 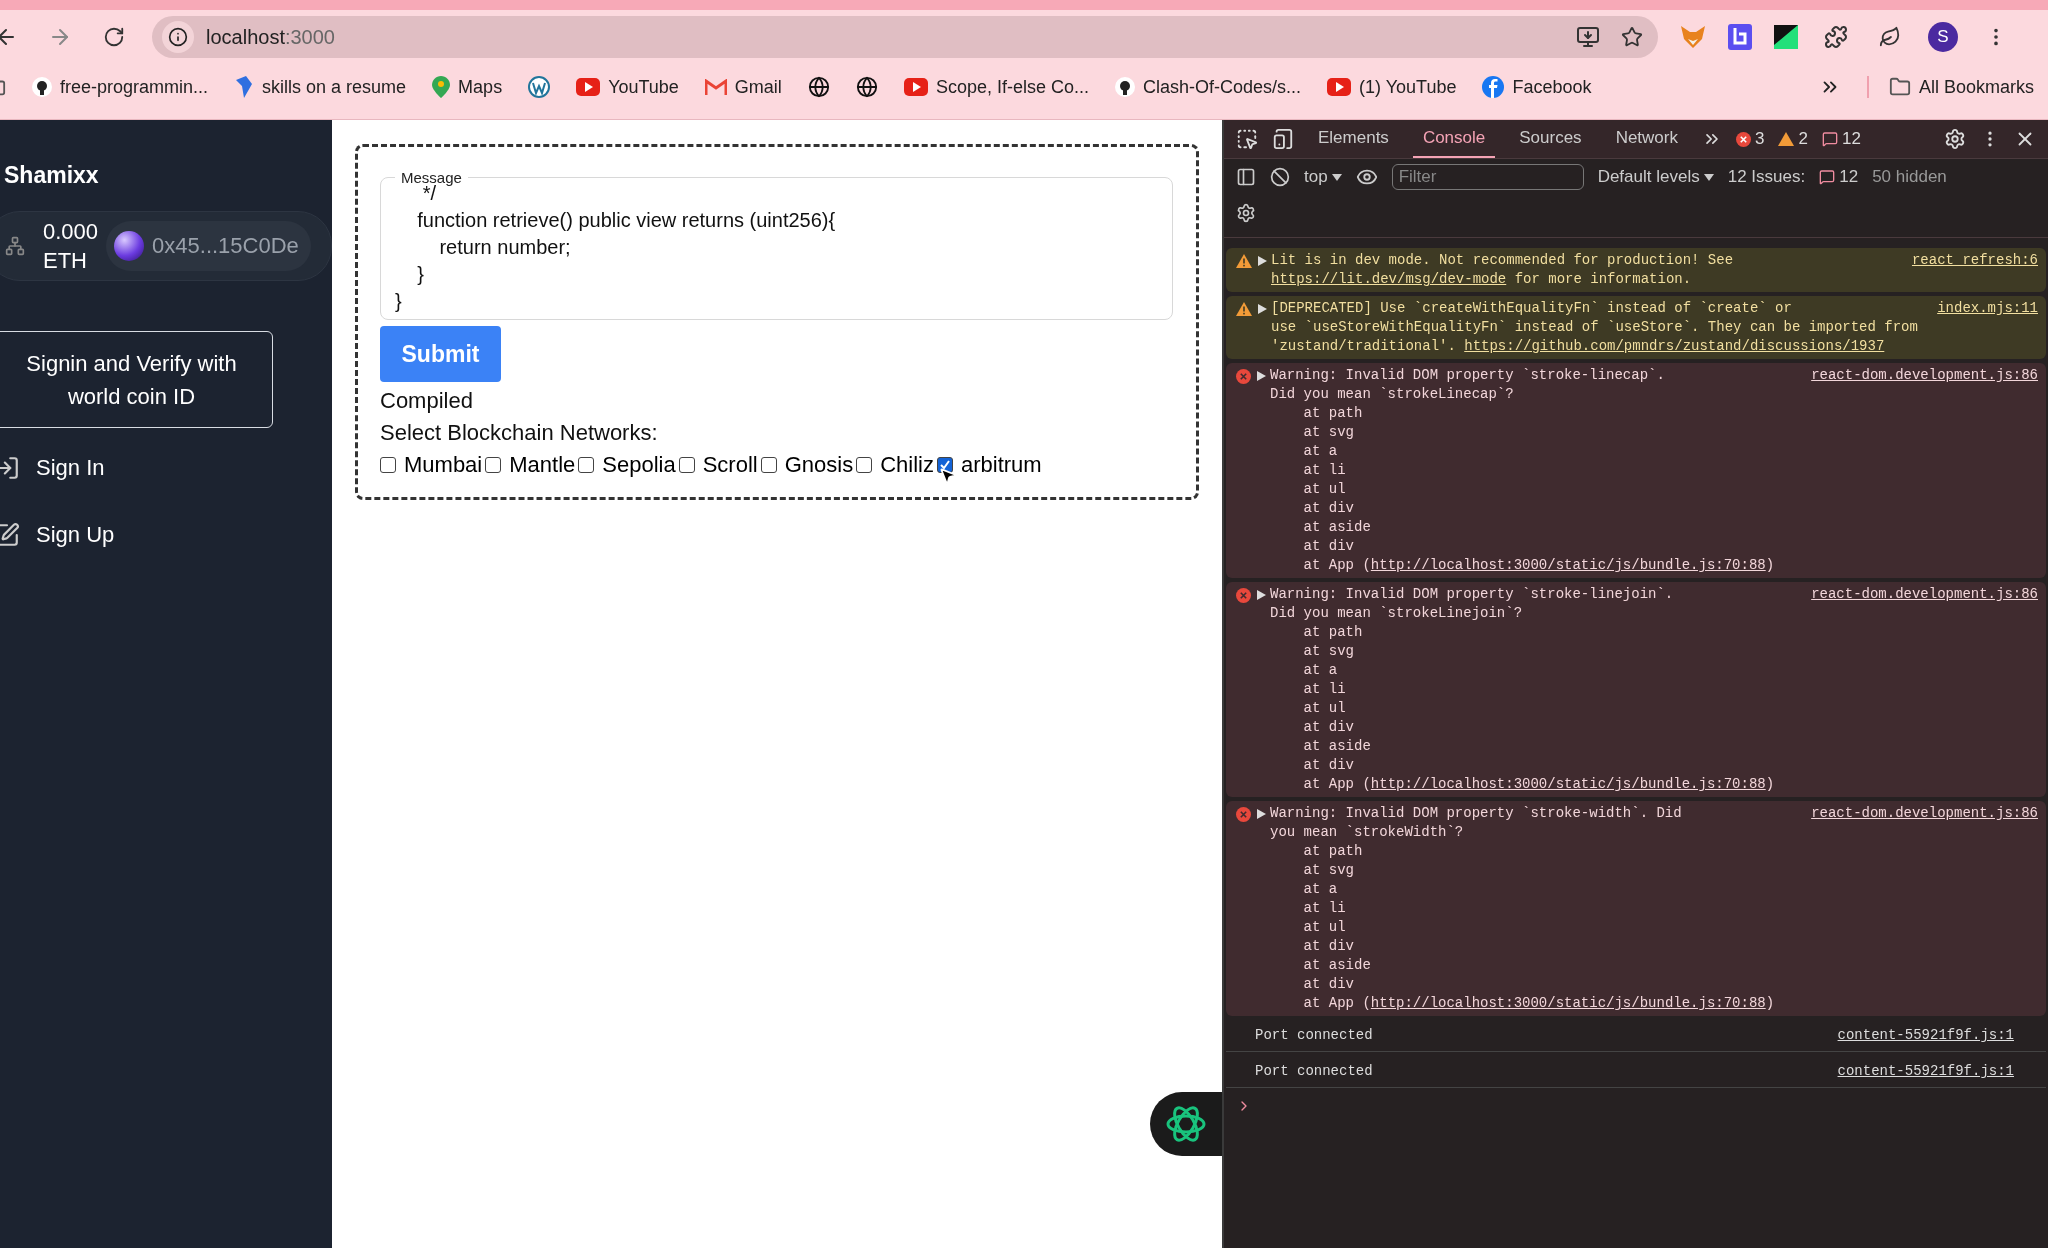 What do you see at coordinates (51, 175) in the screenshot?
I see `brand-name: Shamixx` at bounding box center [51, 175].